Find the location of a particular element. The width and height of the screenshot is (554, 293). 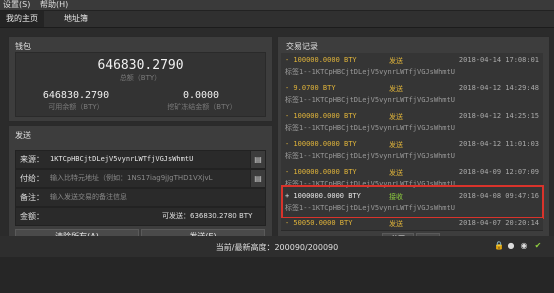

tx-date: 2018-04-12 14:25:15 is located at coordinates (498, 116).